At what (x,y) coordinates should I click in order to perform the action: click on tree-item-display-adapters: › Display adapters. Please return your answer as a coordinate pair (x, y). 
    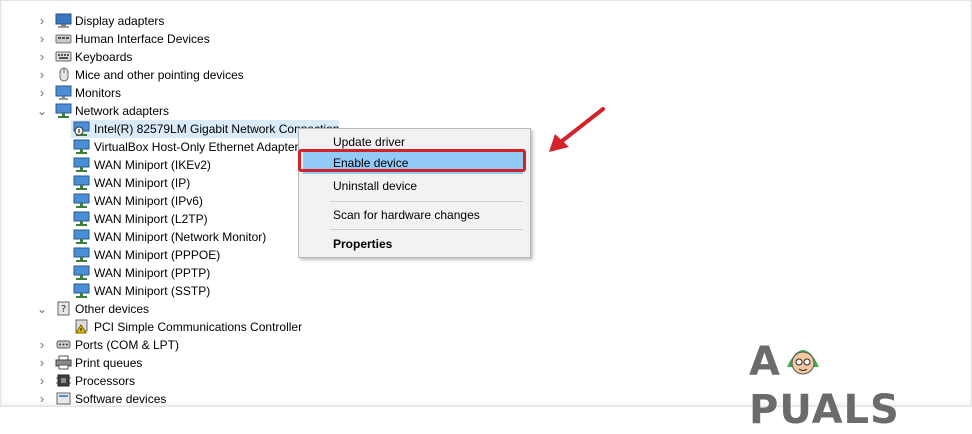
    Looking at the image, I should click on (151, 21).